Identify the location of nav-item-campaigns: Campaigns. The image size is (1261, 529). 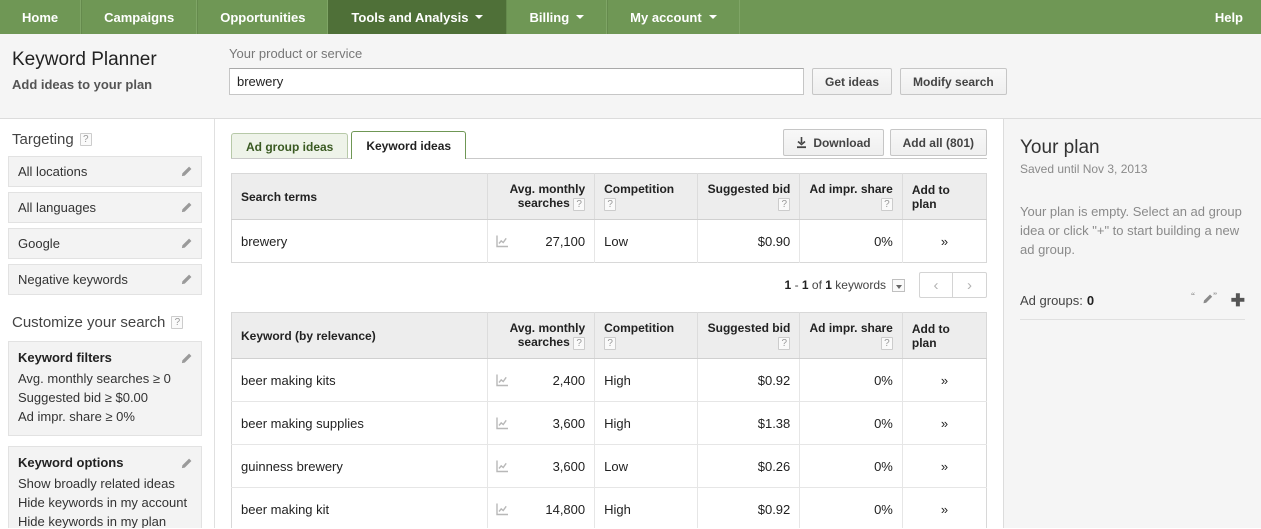
(139, 17).